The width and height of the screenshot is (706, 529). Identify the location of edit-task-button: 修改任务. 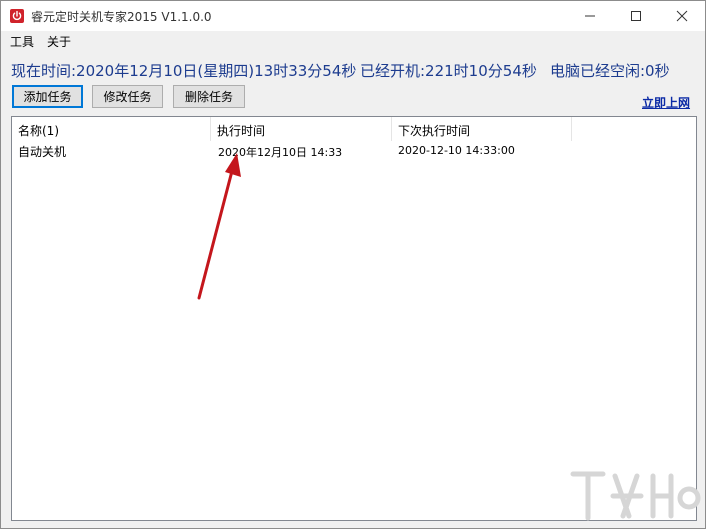
(127, 96).